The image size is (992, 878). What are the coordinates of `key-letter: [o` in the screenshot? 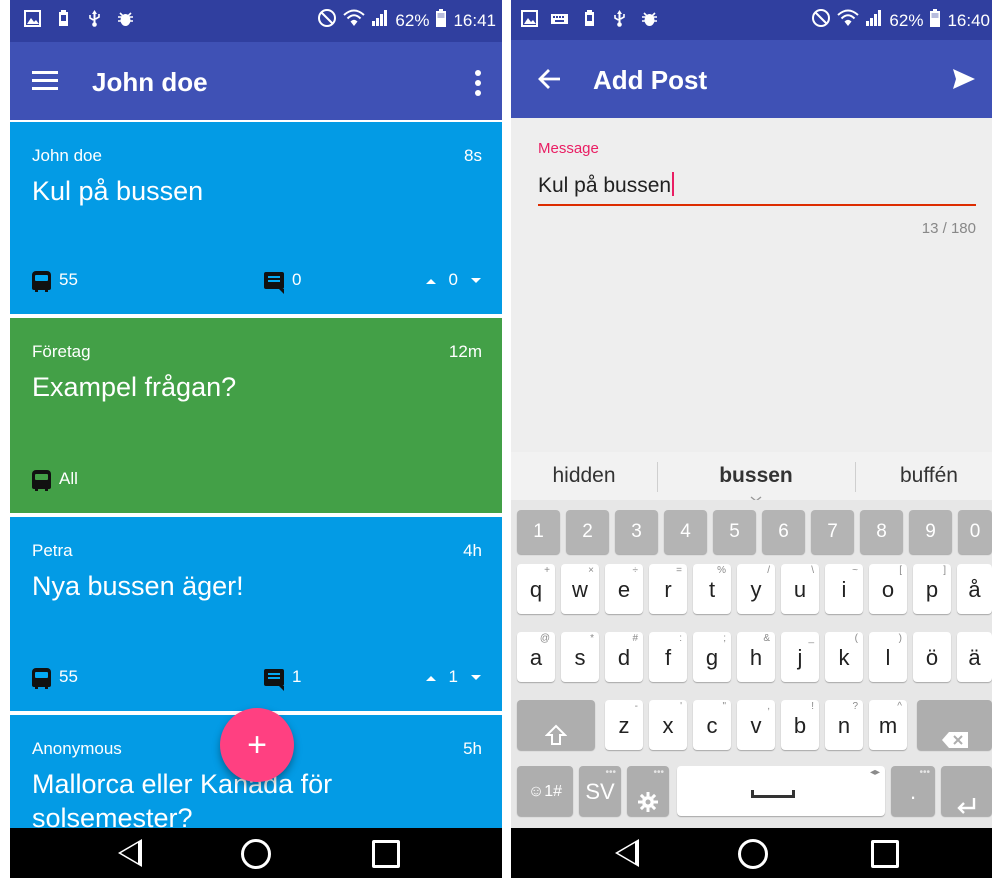 It's located at (888, 589).